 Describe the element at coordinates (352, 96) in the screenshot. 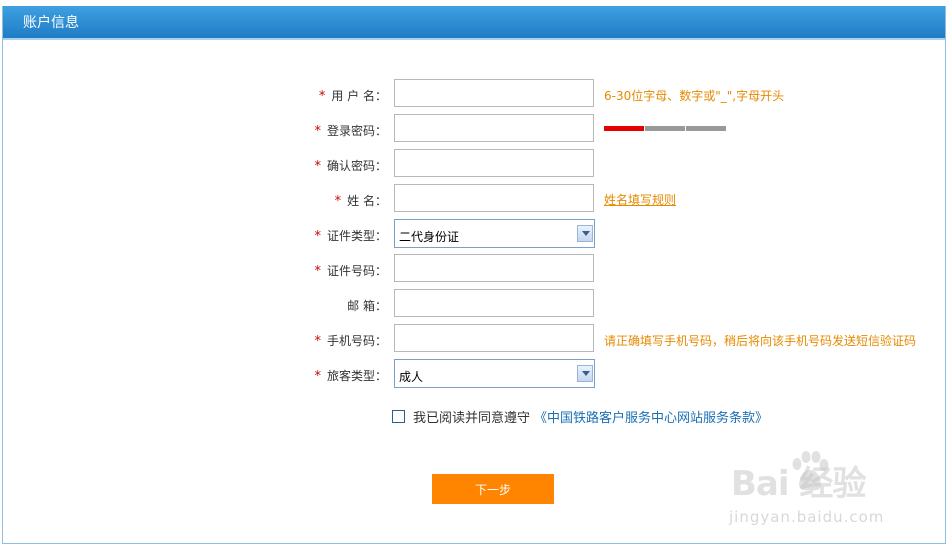

I see `username-label: * 用 户 名：` at that location.